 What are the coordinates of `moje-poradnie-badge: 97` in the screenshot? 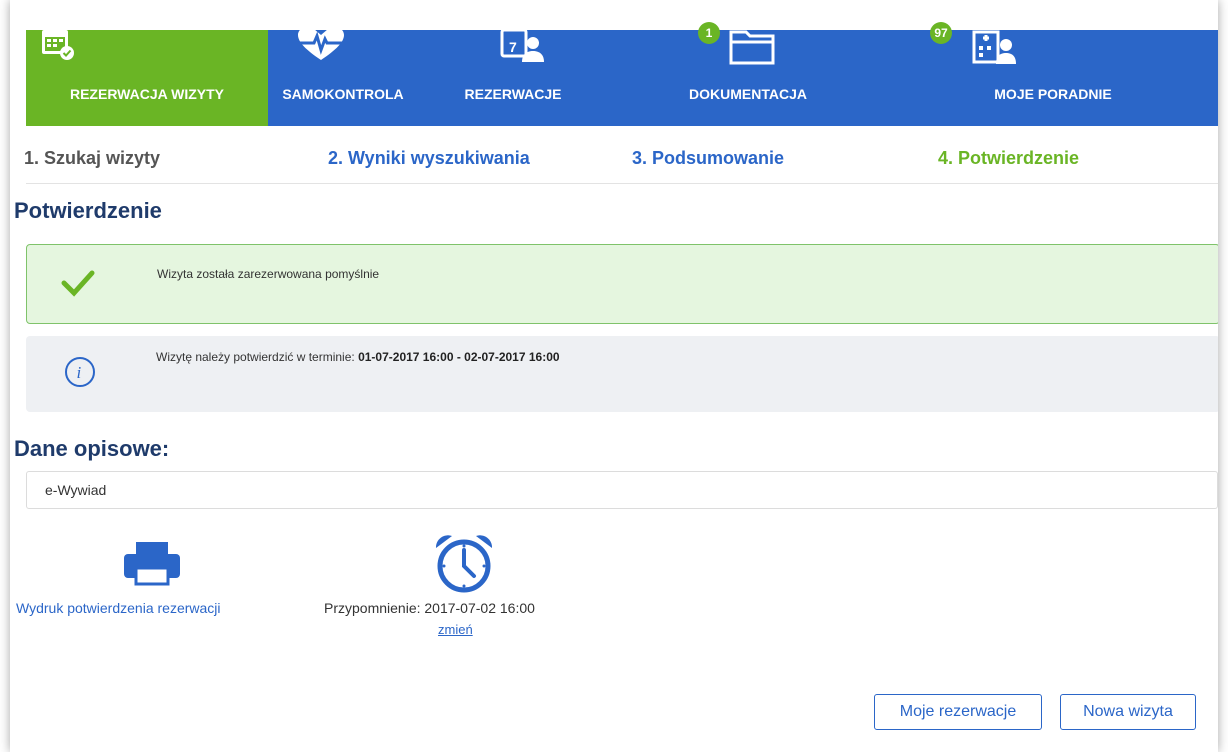 It's located at (941, 33).